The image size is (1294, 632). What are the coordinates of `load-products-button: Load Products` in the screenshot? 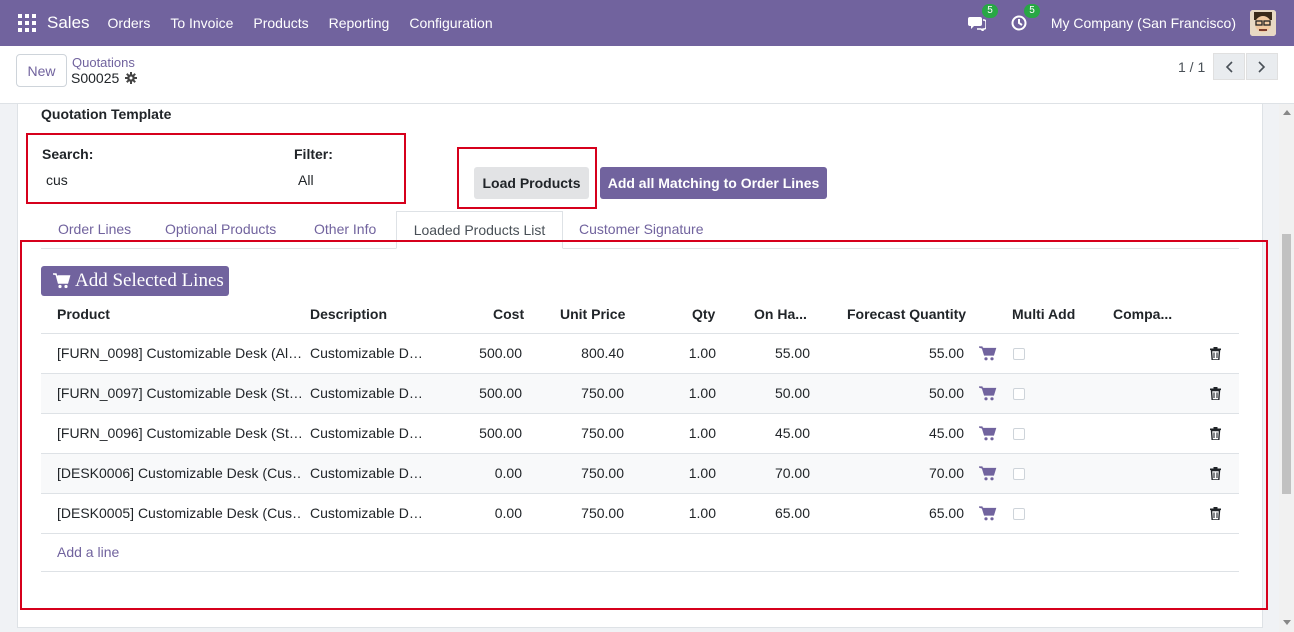 It's located at (531, 183).